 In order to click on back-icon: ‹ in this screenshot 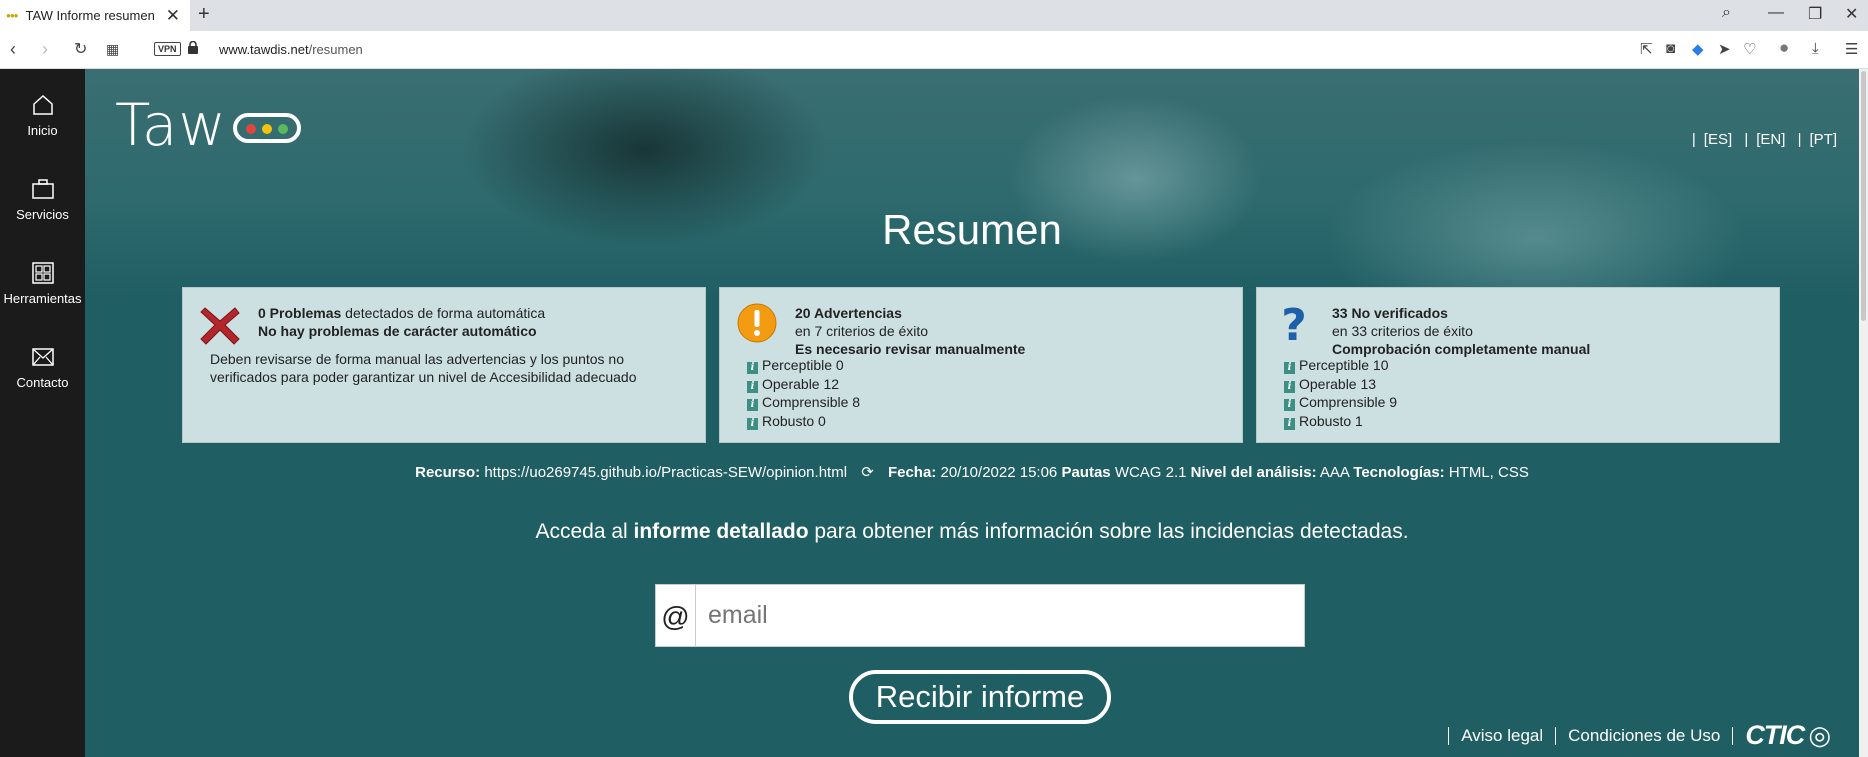, I will do `click(13, 49)`.